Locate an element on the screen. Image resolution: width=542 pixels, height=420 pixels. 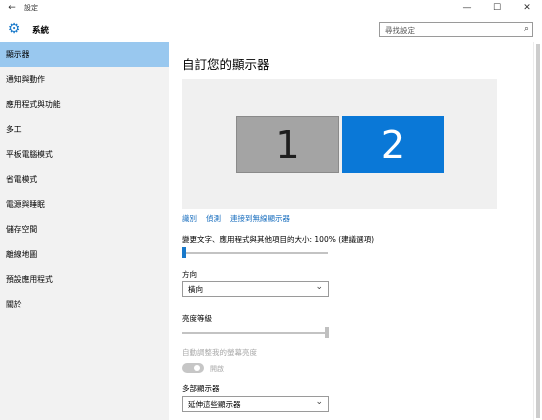
detect-link: 偵測 is located at coordinates (213, 218).